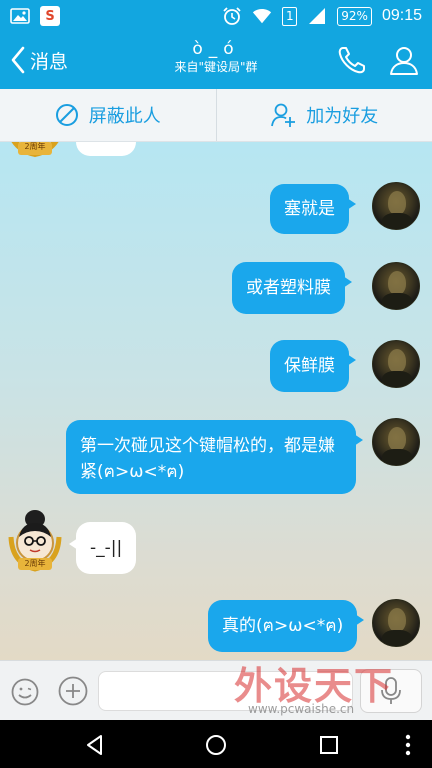 Image resolution: width=432 pixels, height=768 pixels. Describe the element at coordinates (225, 691) in the screenshot. I see `message-input` at that location.